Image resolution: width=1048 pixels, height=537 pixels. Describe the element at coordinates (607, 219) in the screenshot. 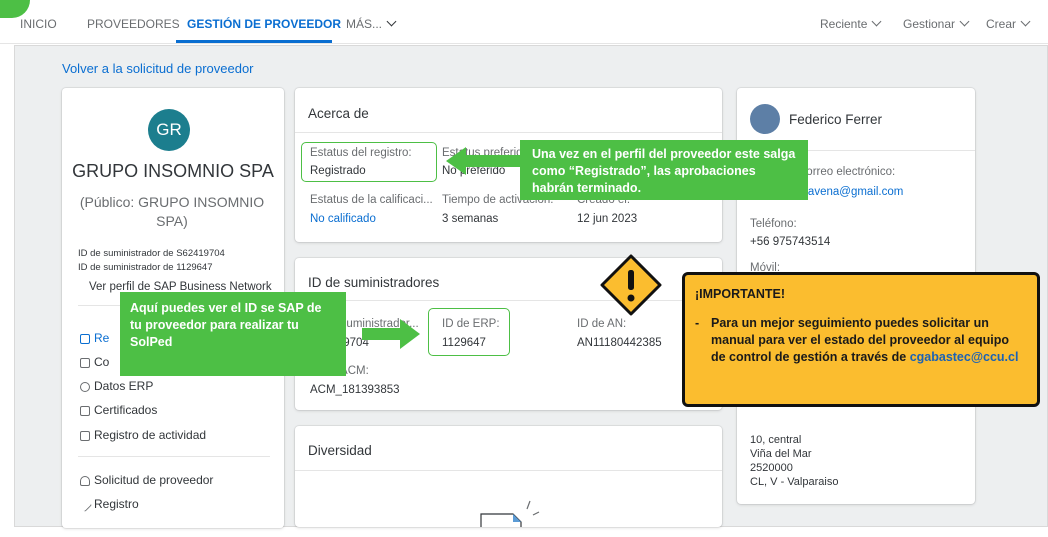

I see `created-value: 12 jun 2023` at that location.